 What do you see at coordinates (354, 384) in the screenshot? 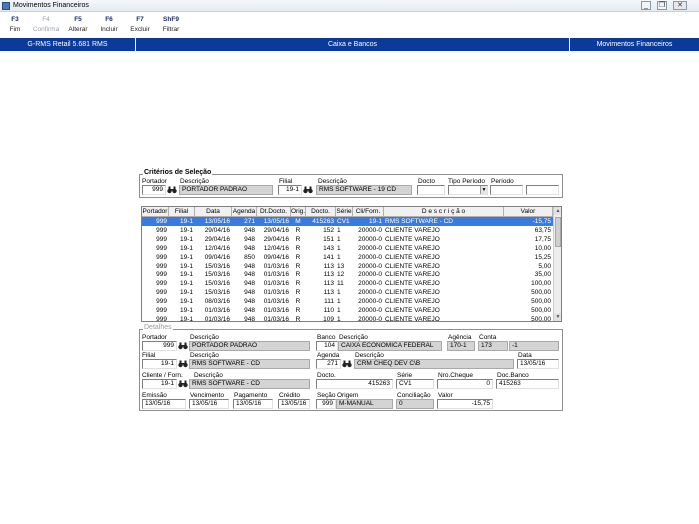
I see `det-docto-field: 415263` at bounding box center [354, 384].